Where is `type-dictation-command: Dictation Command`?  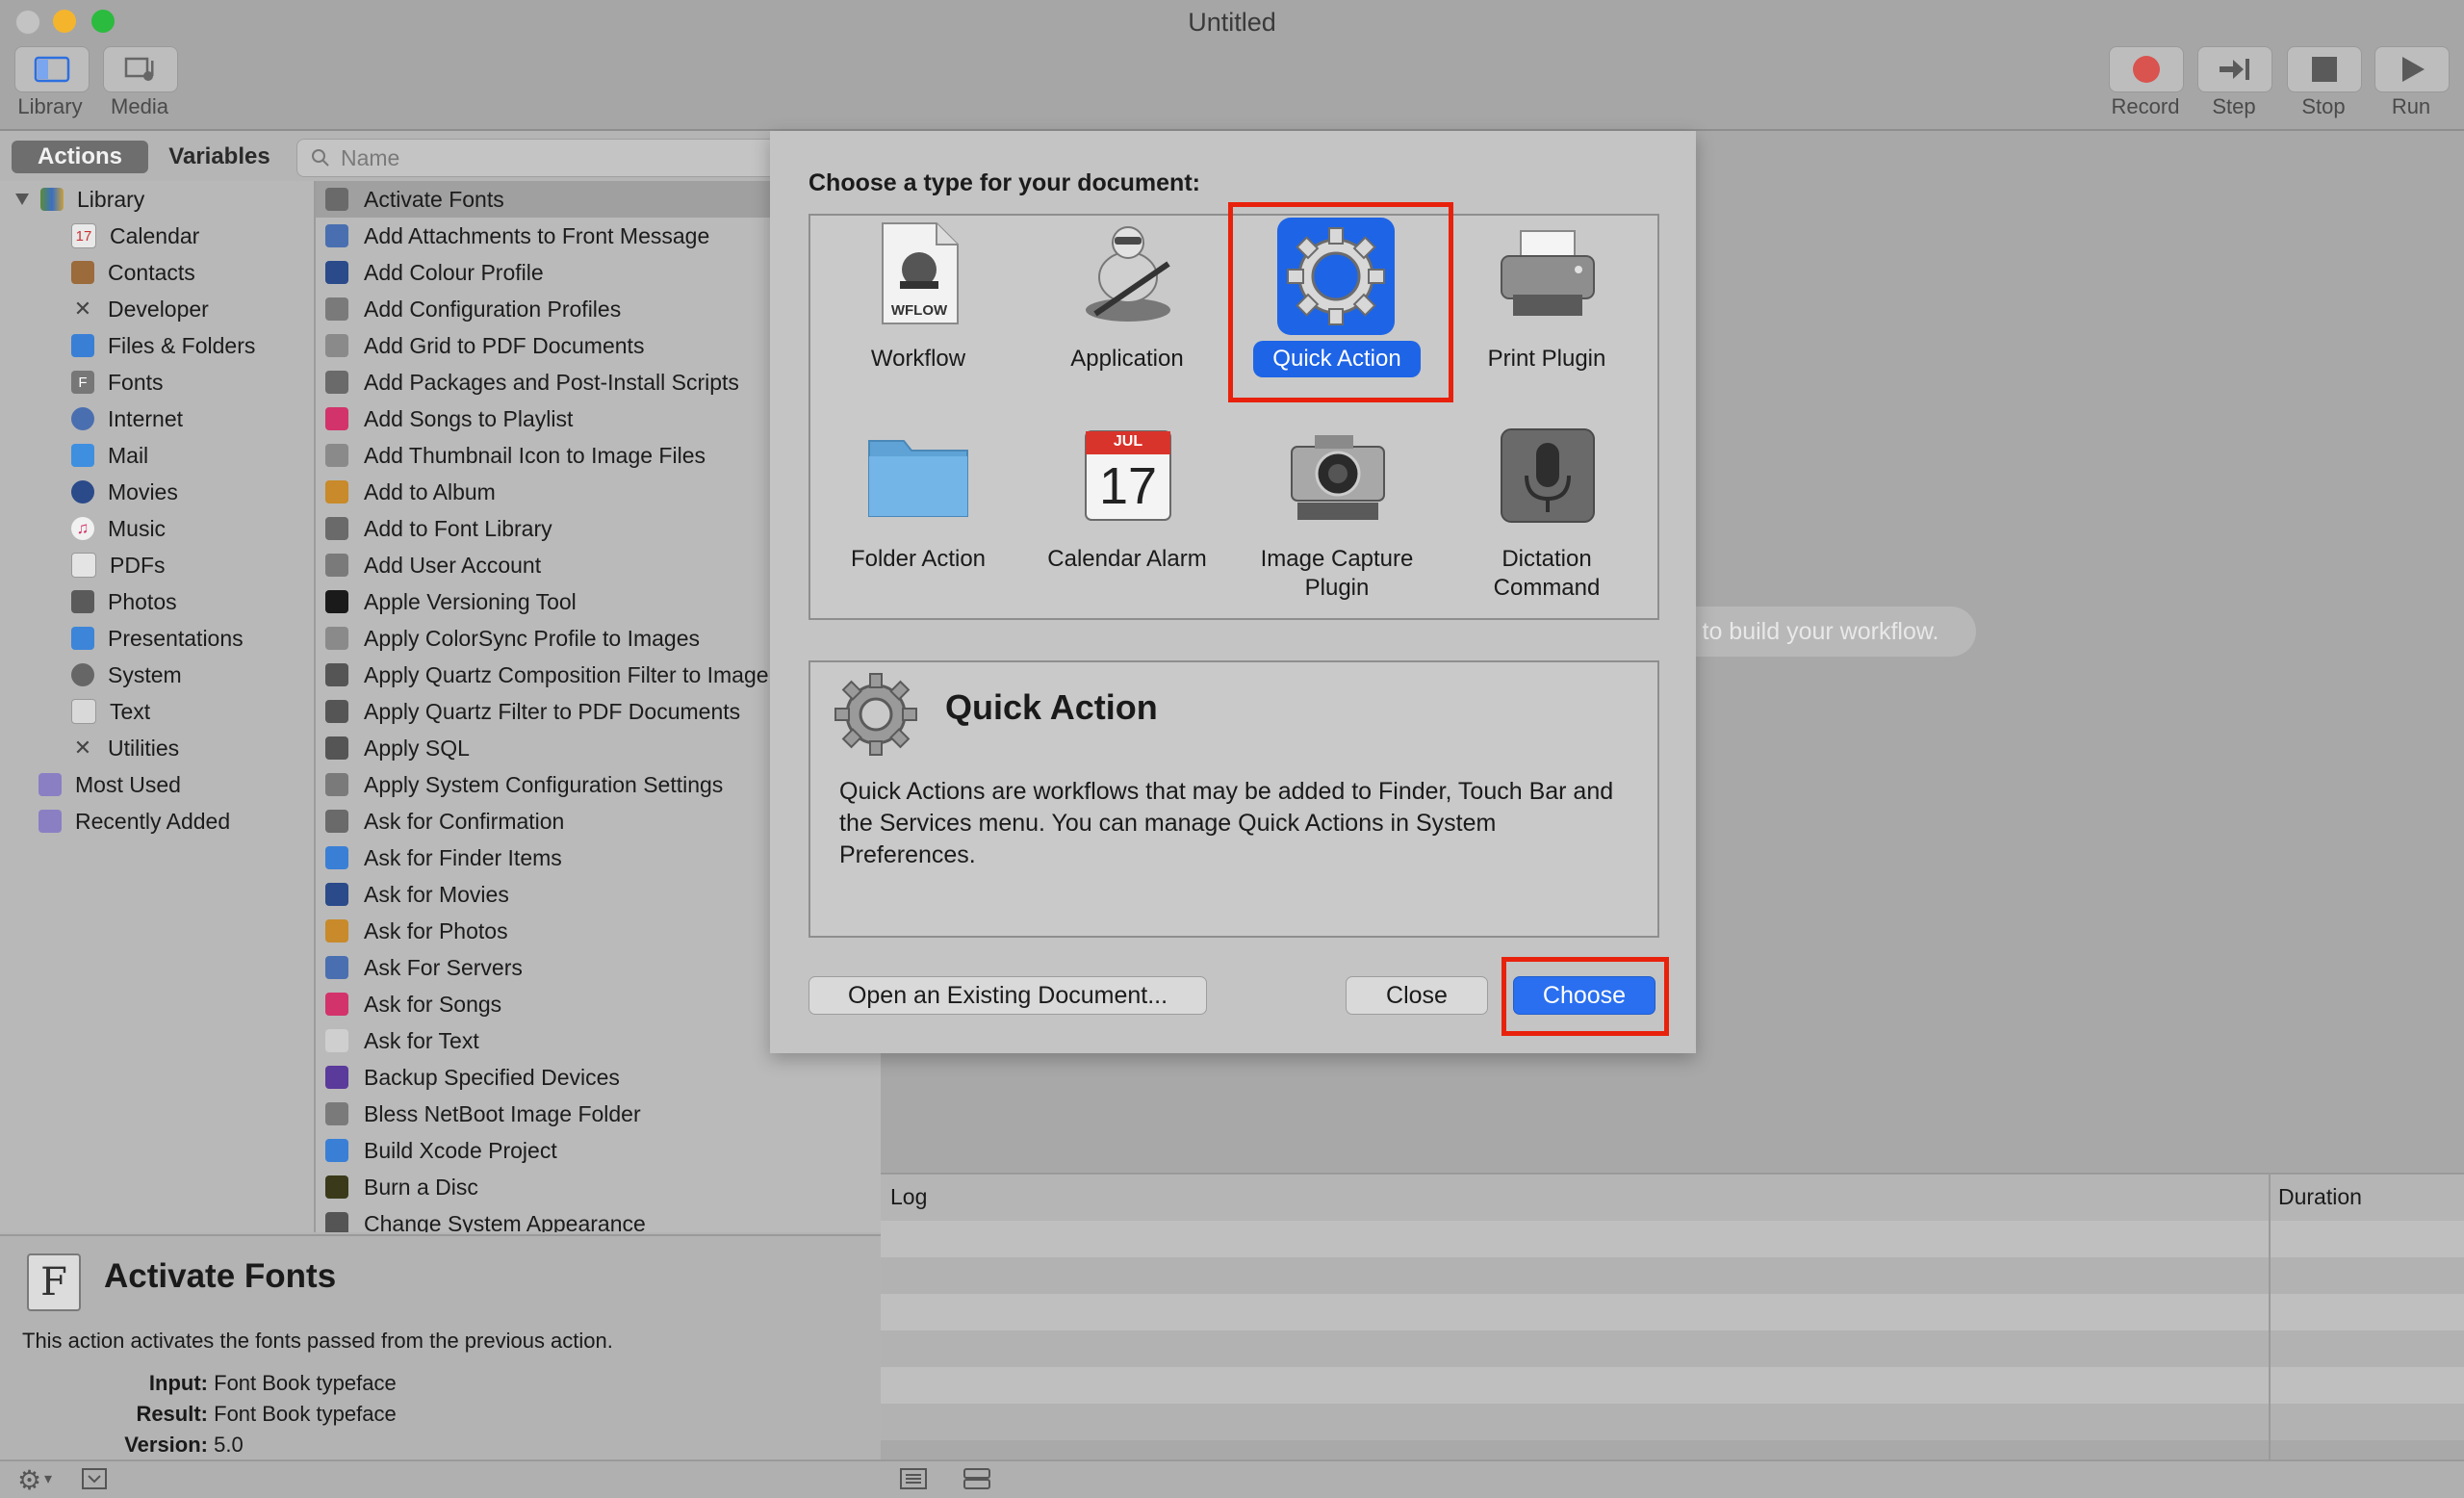
type-dictation-command: Dictation Command is located at coordinates (1547, 514).